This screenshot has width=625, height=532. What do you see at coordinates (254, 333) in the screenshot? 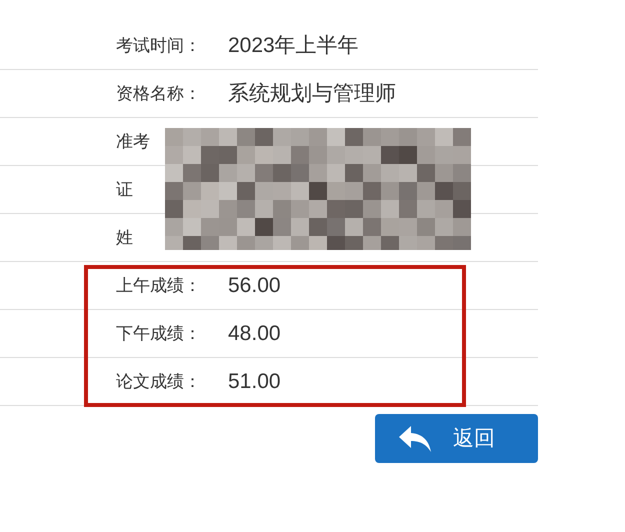
I see `field-value: 48.00` at bounding box center [254, 333].